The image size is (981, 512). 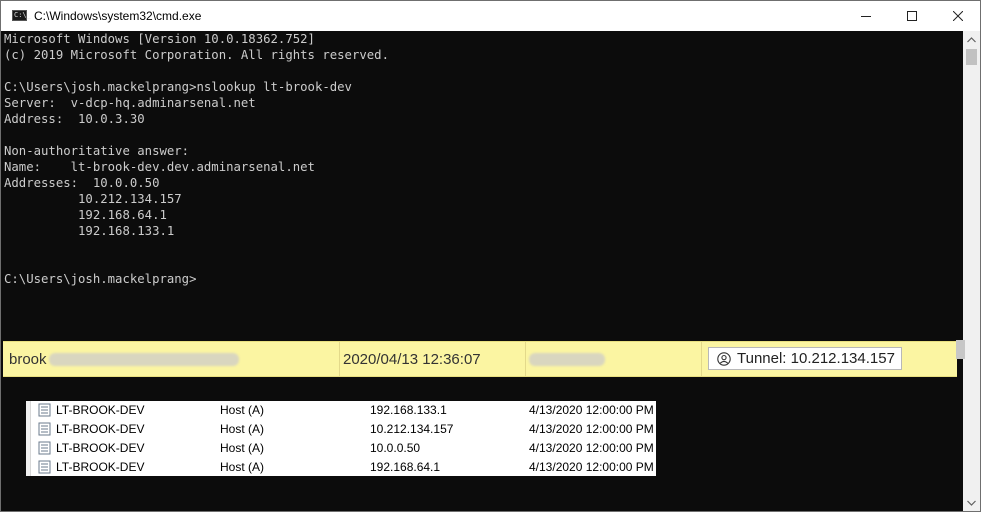 I want to click on window-title: C:\Windows\system32\cmd.exe, so click(x=118, y=16).